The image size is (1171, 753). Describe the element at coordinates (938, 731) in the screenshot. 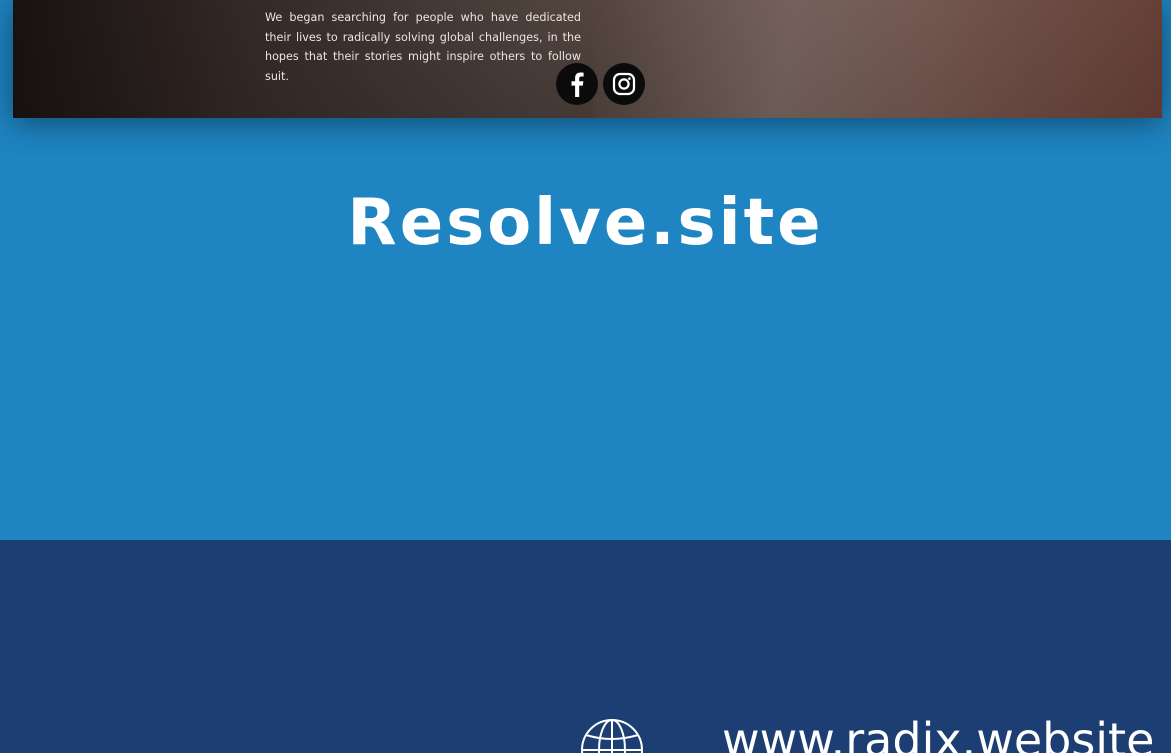

I see `website-link: www.radix.website` at that location.